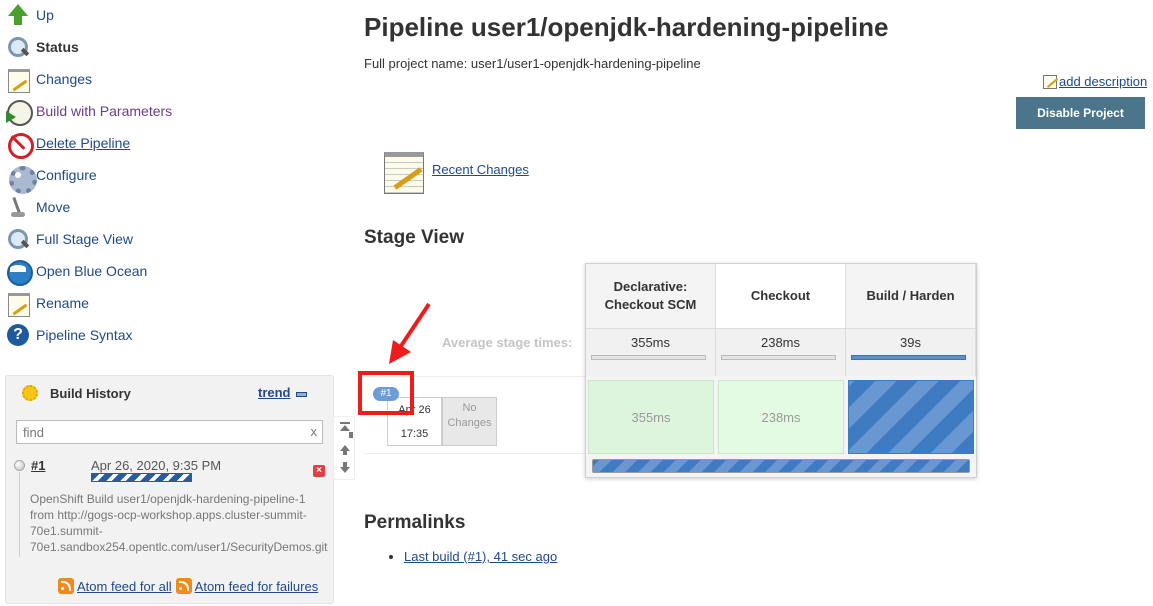 The width and height of the screenshot is (1153, 606). I want to click on scroll-down-icon, so click(345, 469).